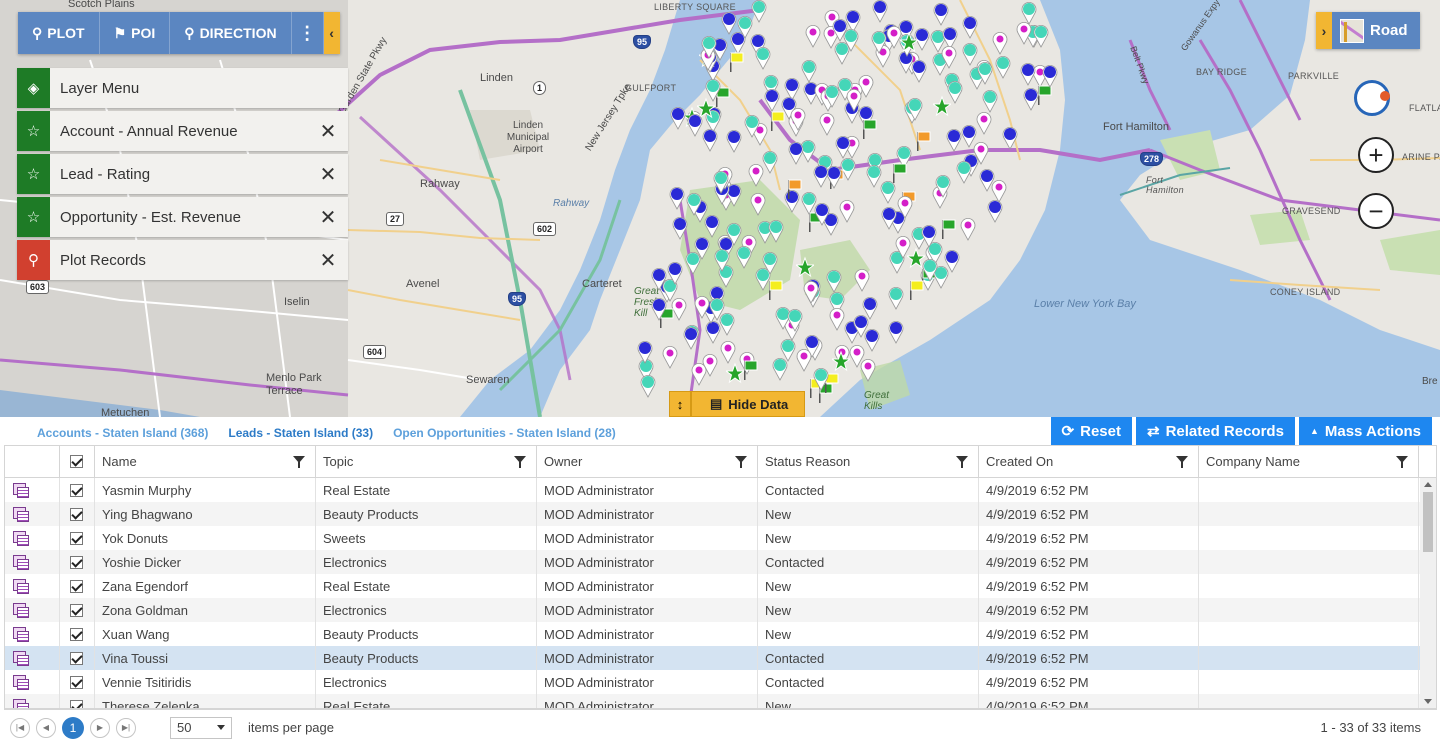  I want to click on reset-button: ⟳ Reset, so click(1091, 431).